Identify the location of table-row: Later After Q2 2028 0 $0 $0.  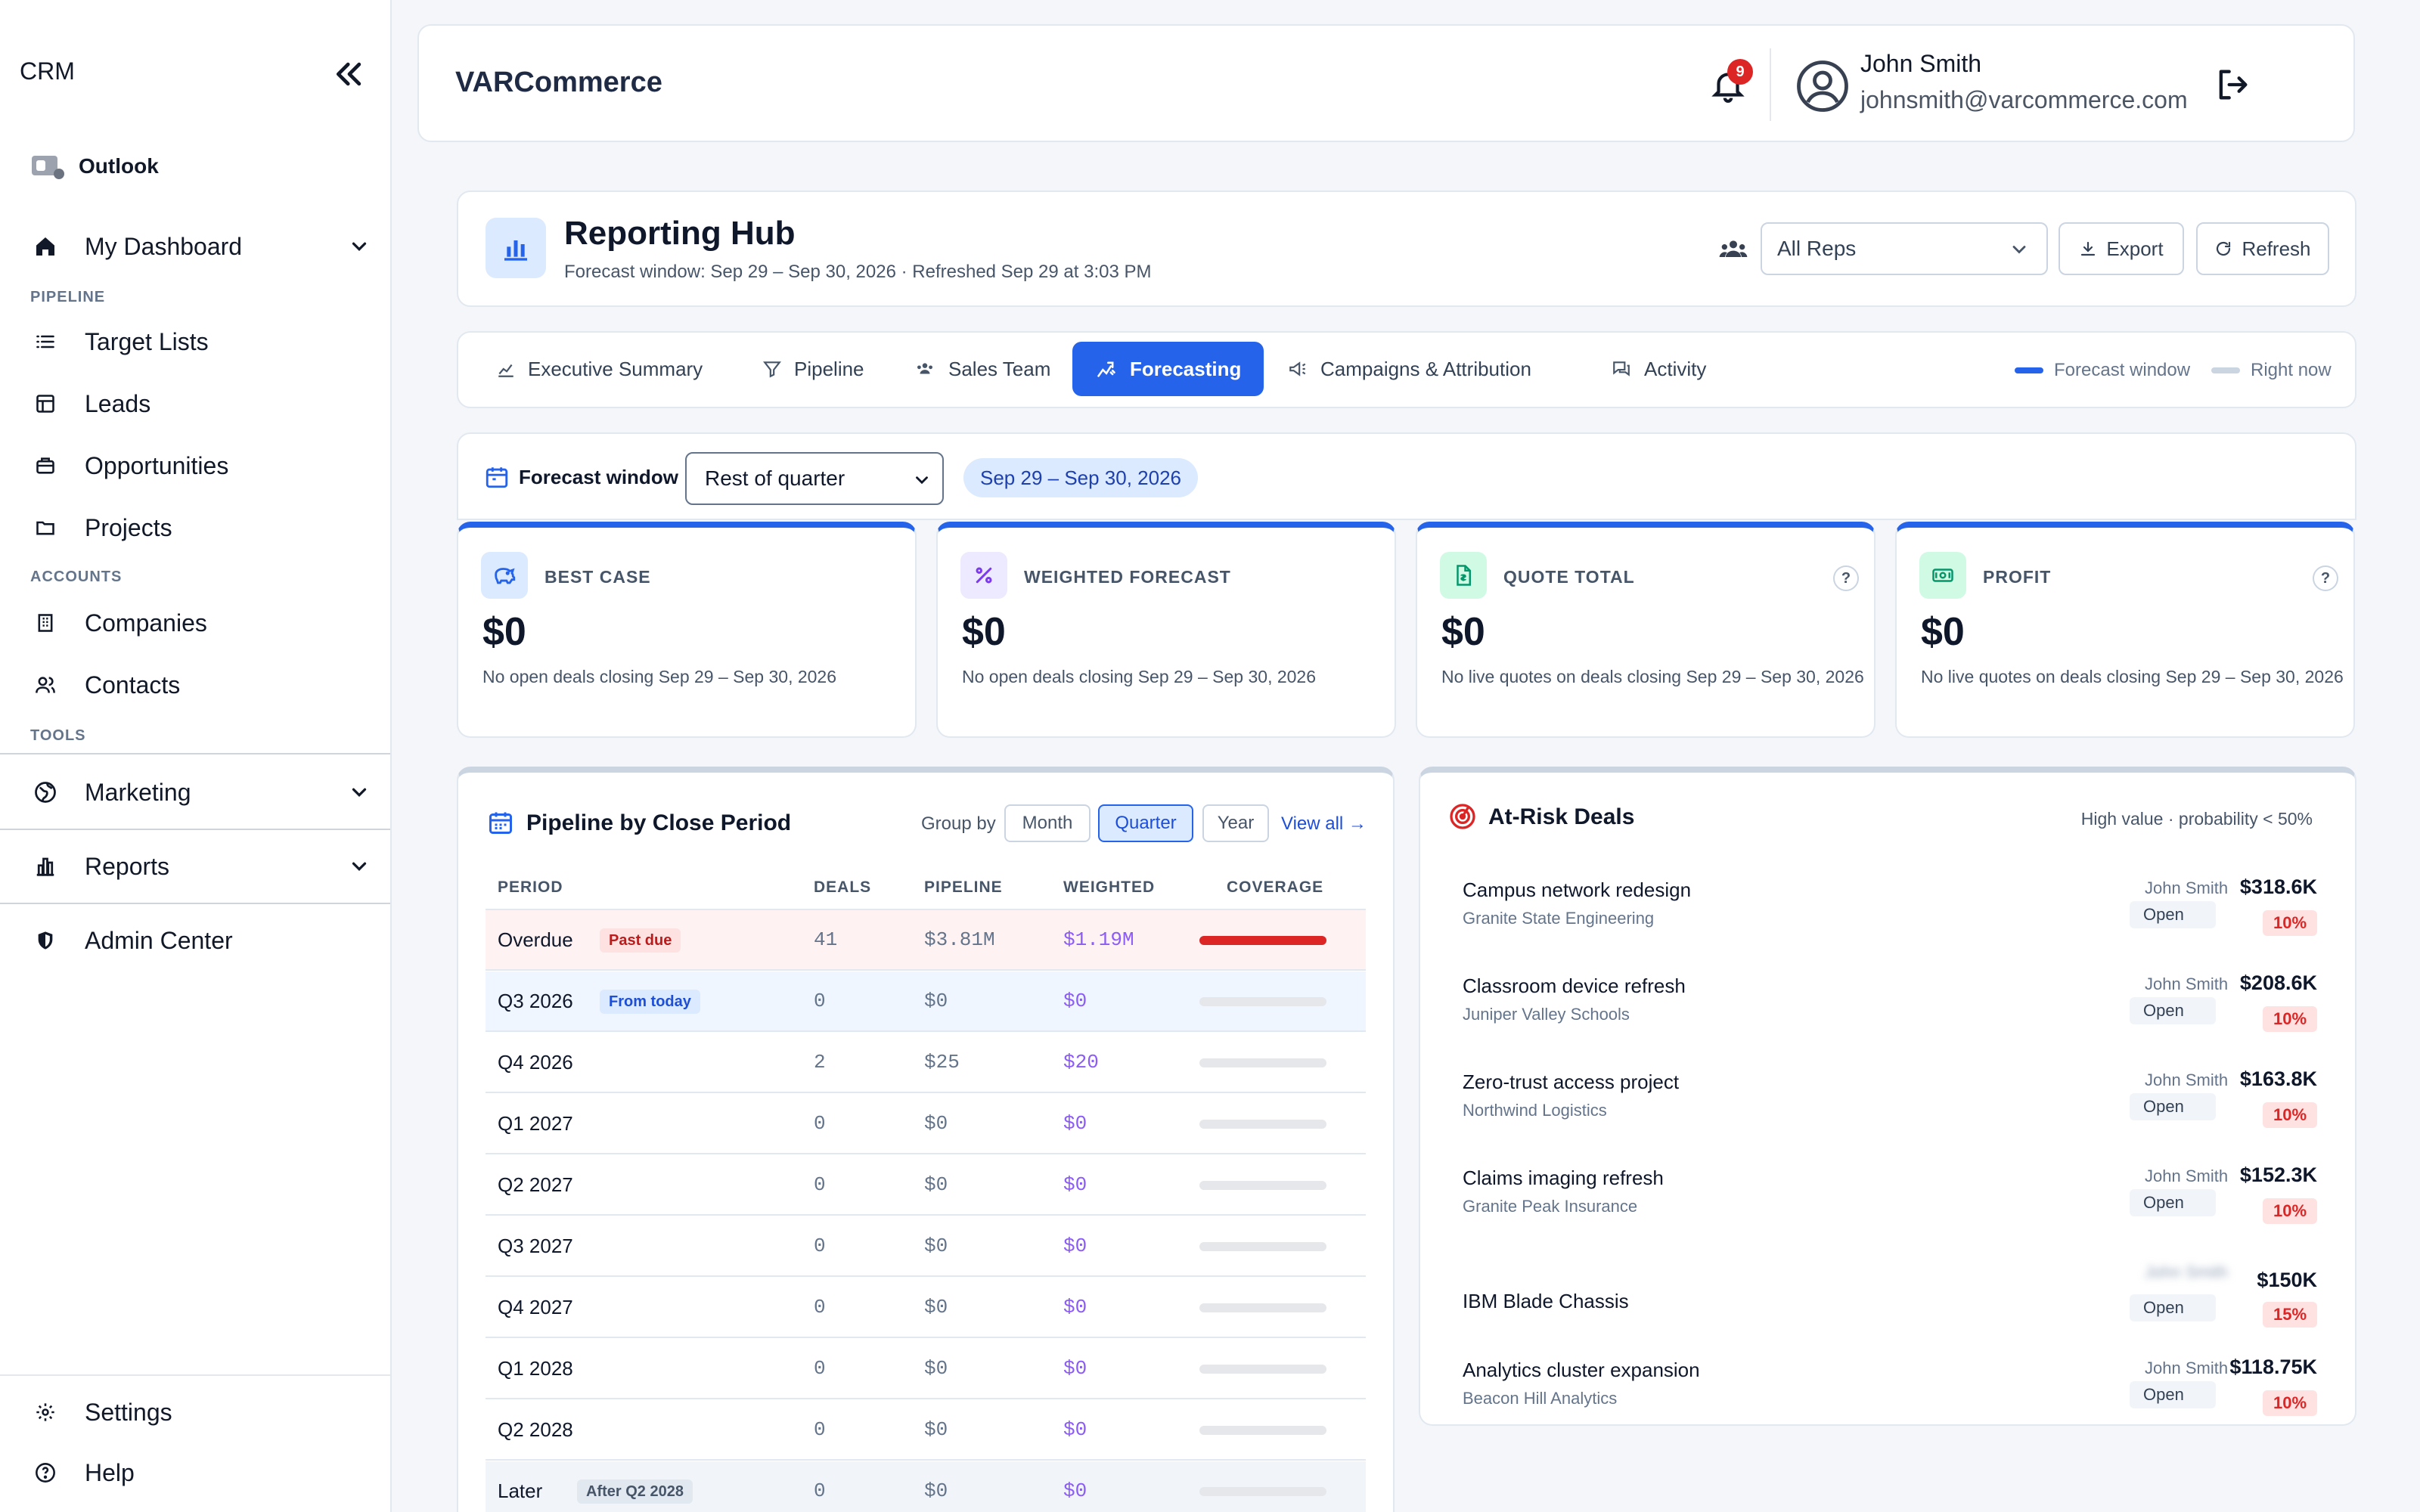
(926, 1487).